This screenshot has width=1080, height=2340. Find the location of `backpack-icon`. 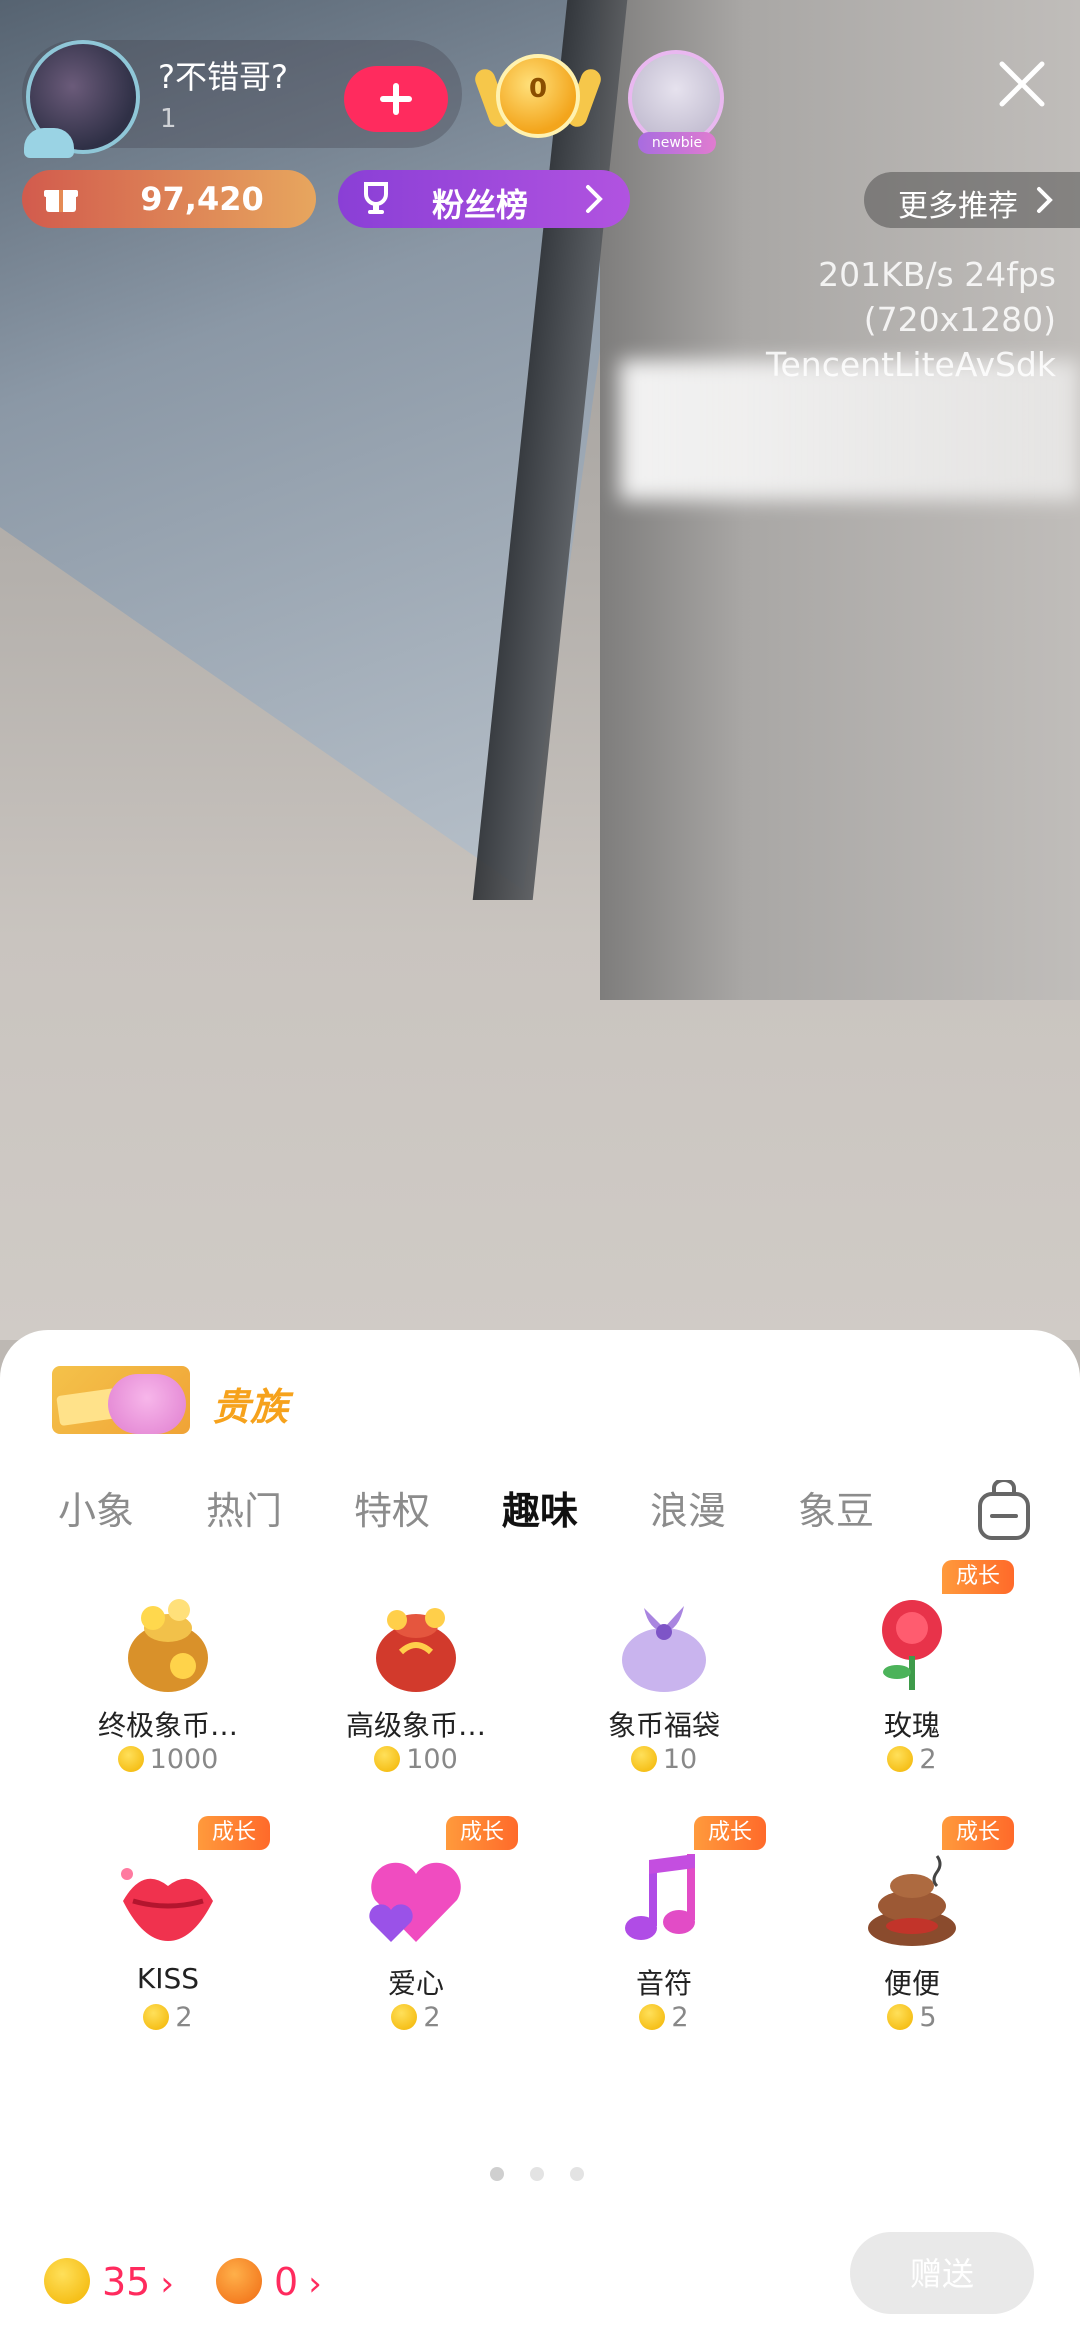

backpack-icon is located at coordinates (1004, 1511).